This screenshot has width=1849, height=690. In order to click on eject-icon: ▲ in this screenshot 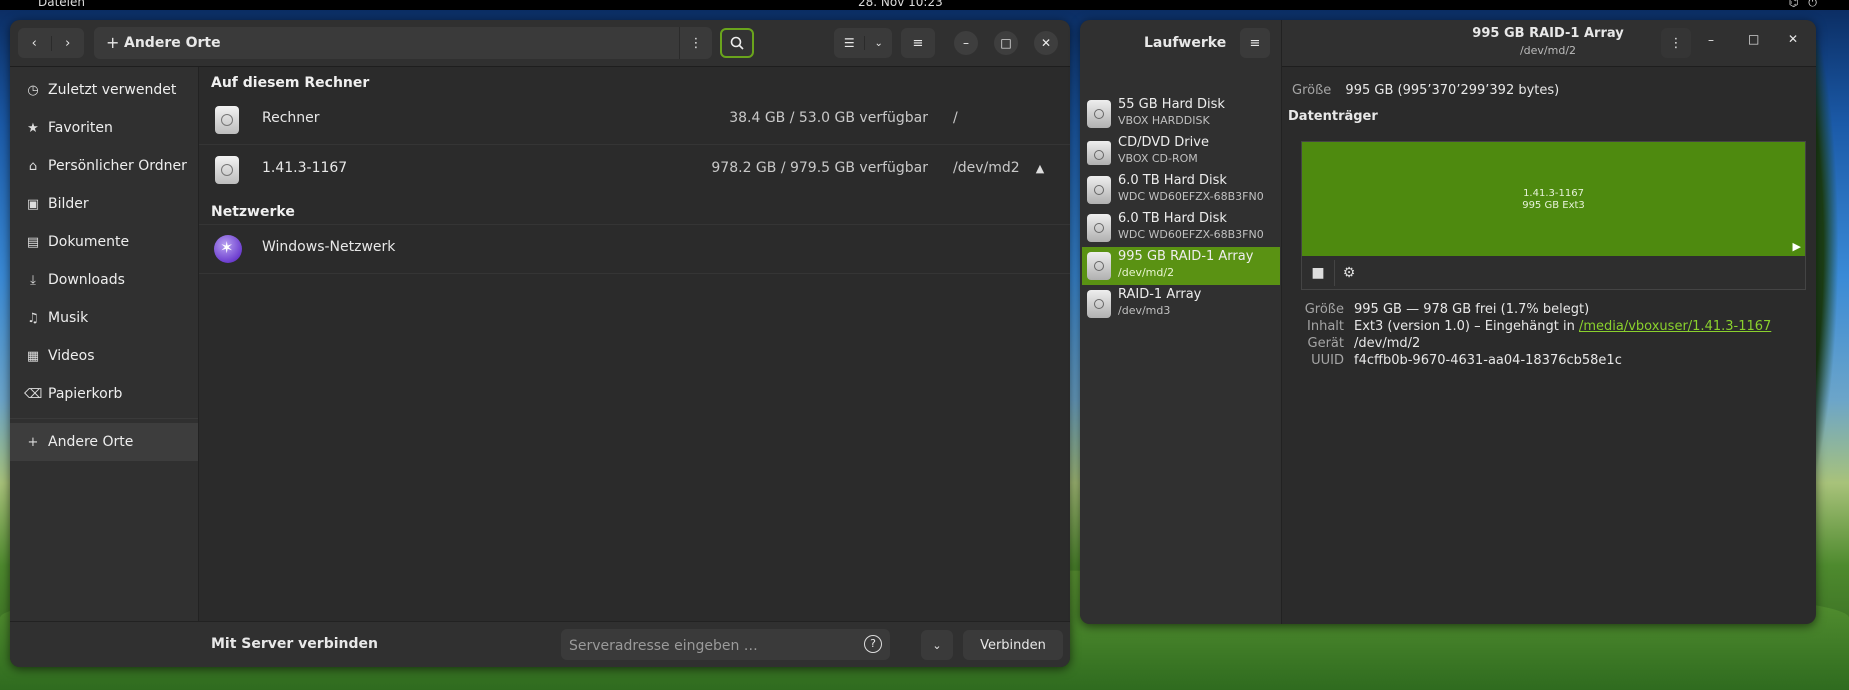, I will do `click(1040, 169)`.